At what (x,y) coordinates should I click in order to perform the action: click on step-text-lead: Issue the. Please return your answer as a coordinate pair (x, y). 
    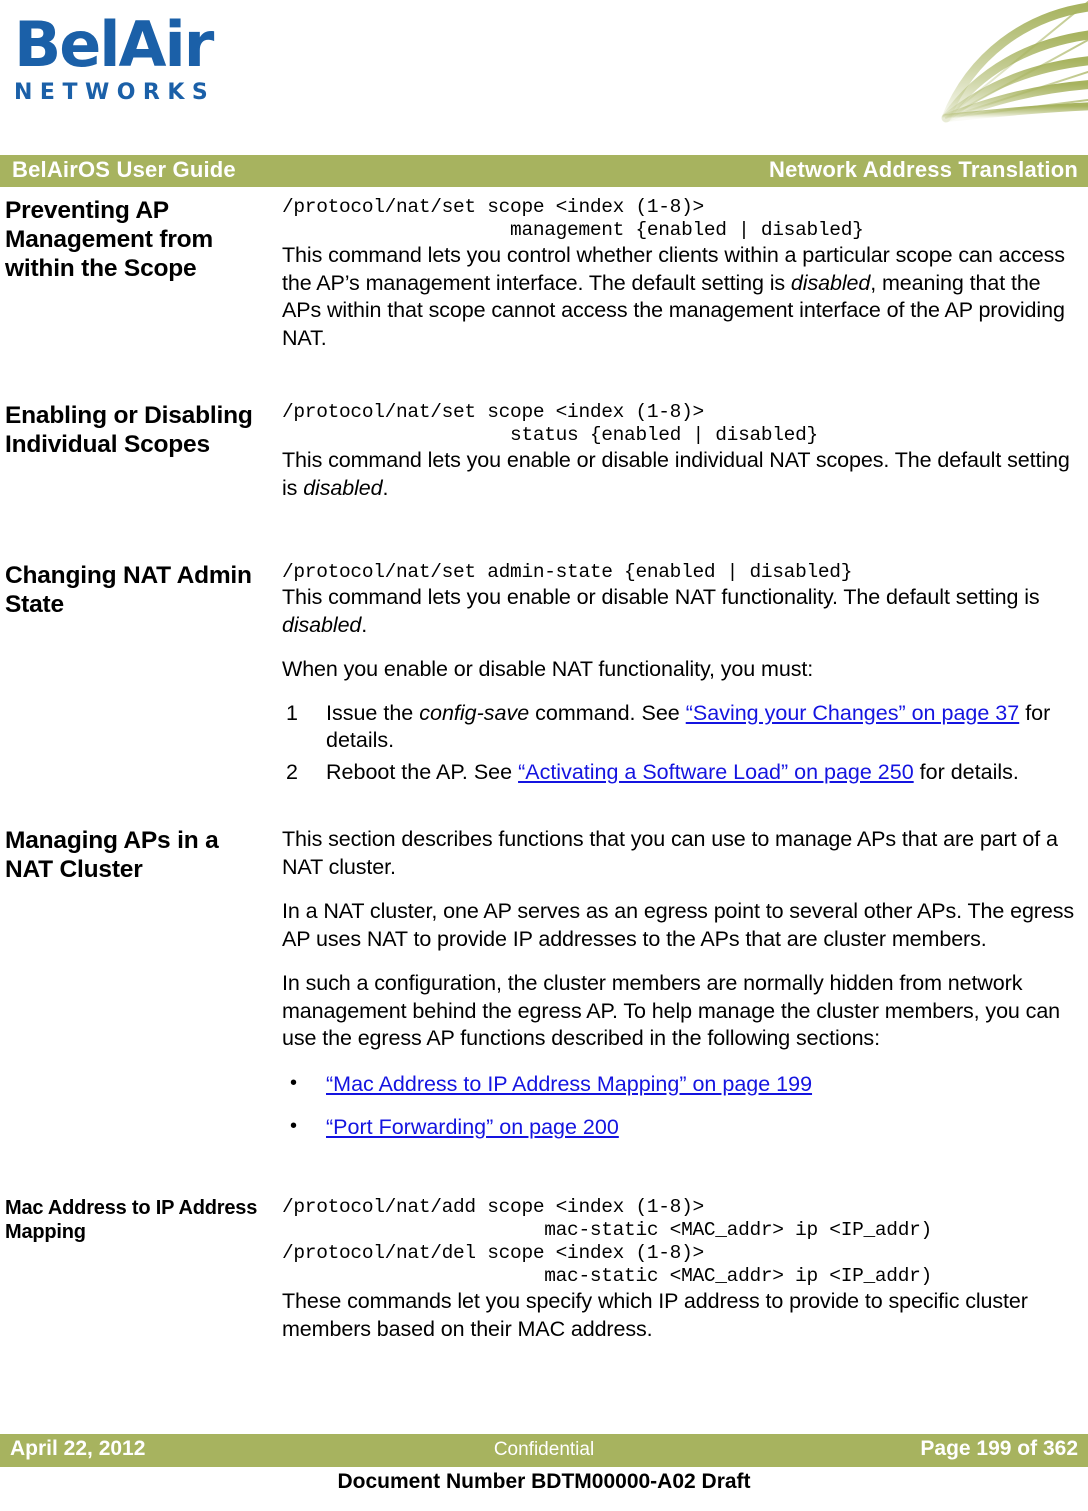
    Looking at the image, I should click on (373, 712).